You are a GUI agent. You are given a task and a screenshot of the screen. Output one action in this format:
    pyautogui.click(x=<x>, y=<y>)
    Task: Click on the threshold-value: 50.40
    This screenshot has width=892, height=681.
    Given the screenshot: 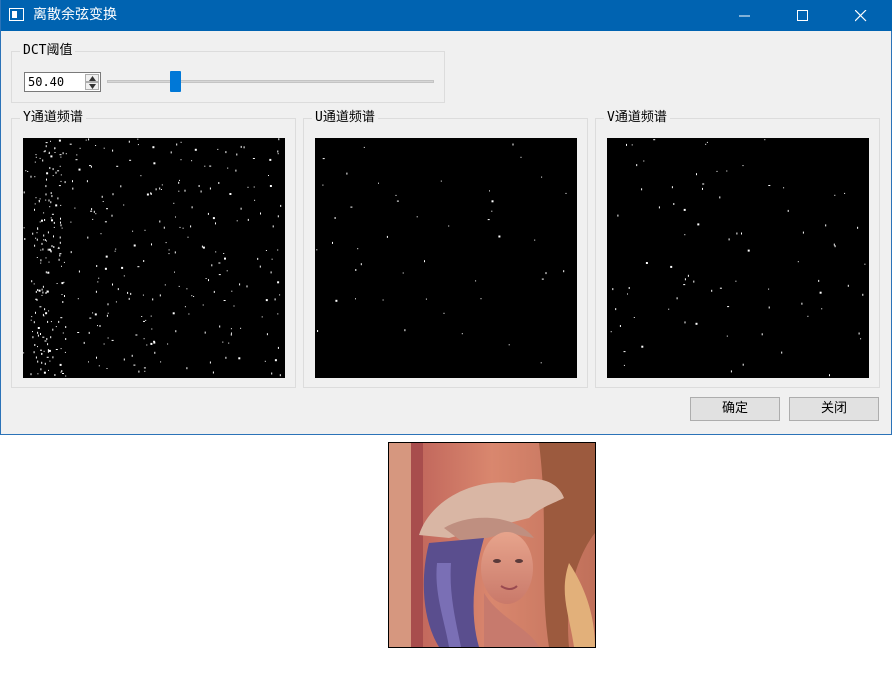 What is the action you would take?
    pyautogui.click(x=46, y=82)
    